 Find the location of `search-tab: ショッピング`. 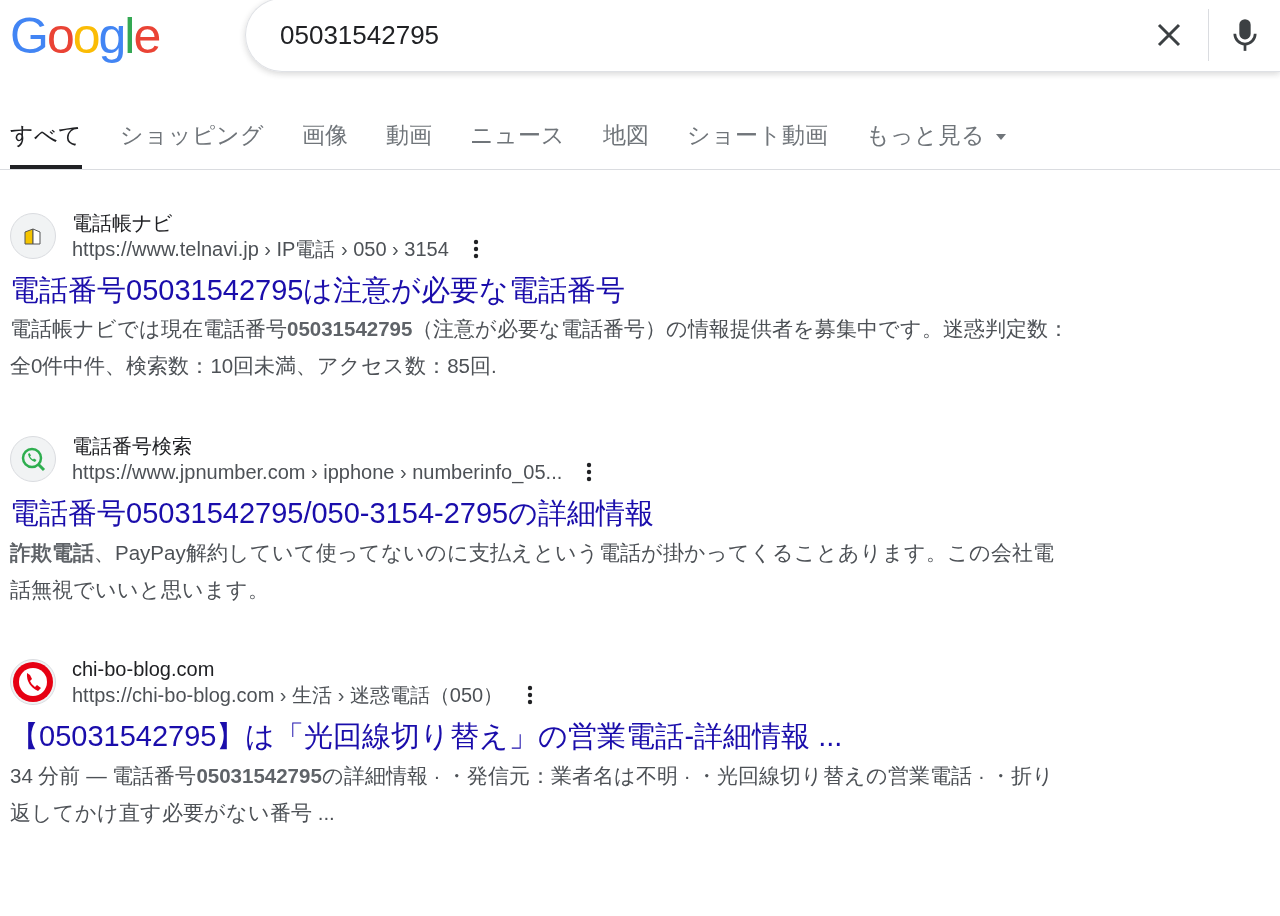

search-tab: ショッピング is located at coordinates (192, 139).